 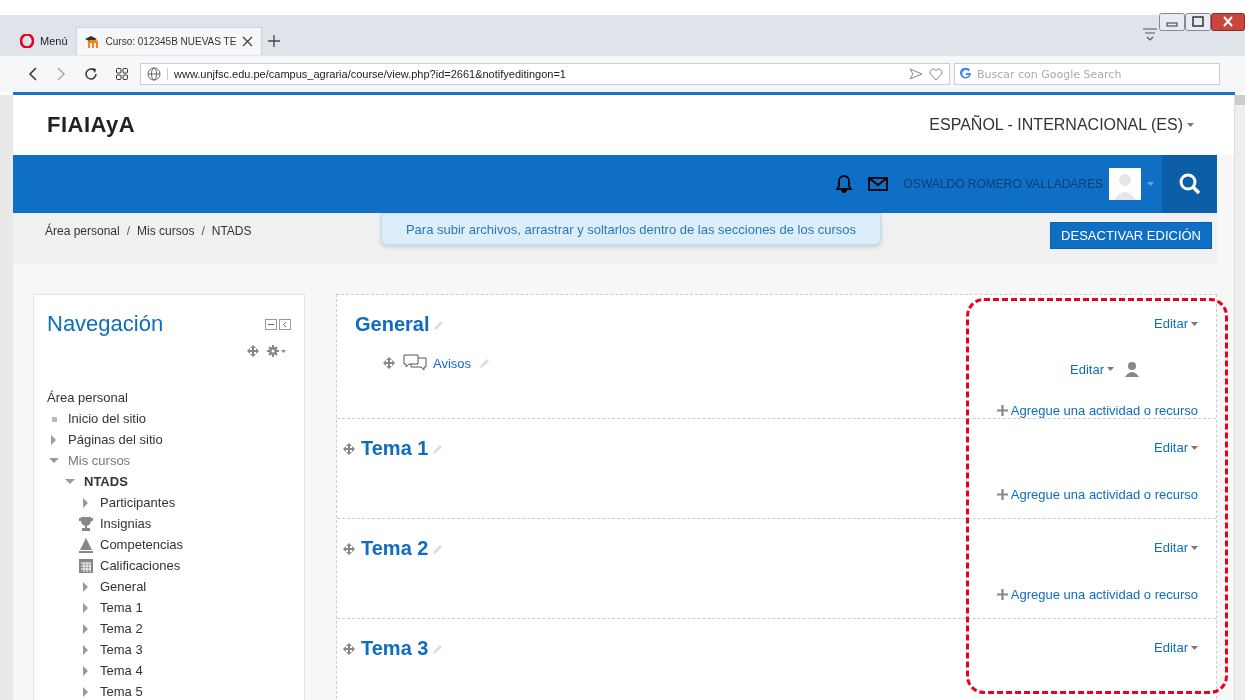 What do you see at coordinates (106, 481) in the screenshot?
I see `nav-item: NTADS` at bounding box center [106, 481].